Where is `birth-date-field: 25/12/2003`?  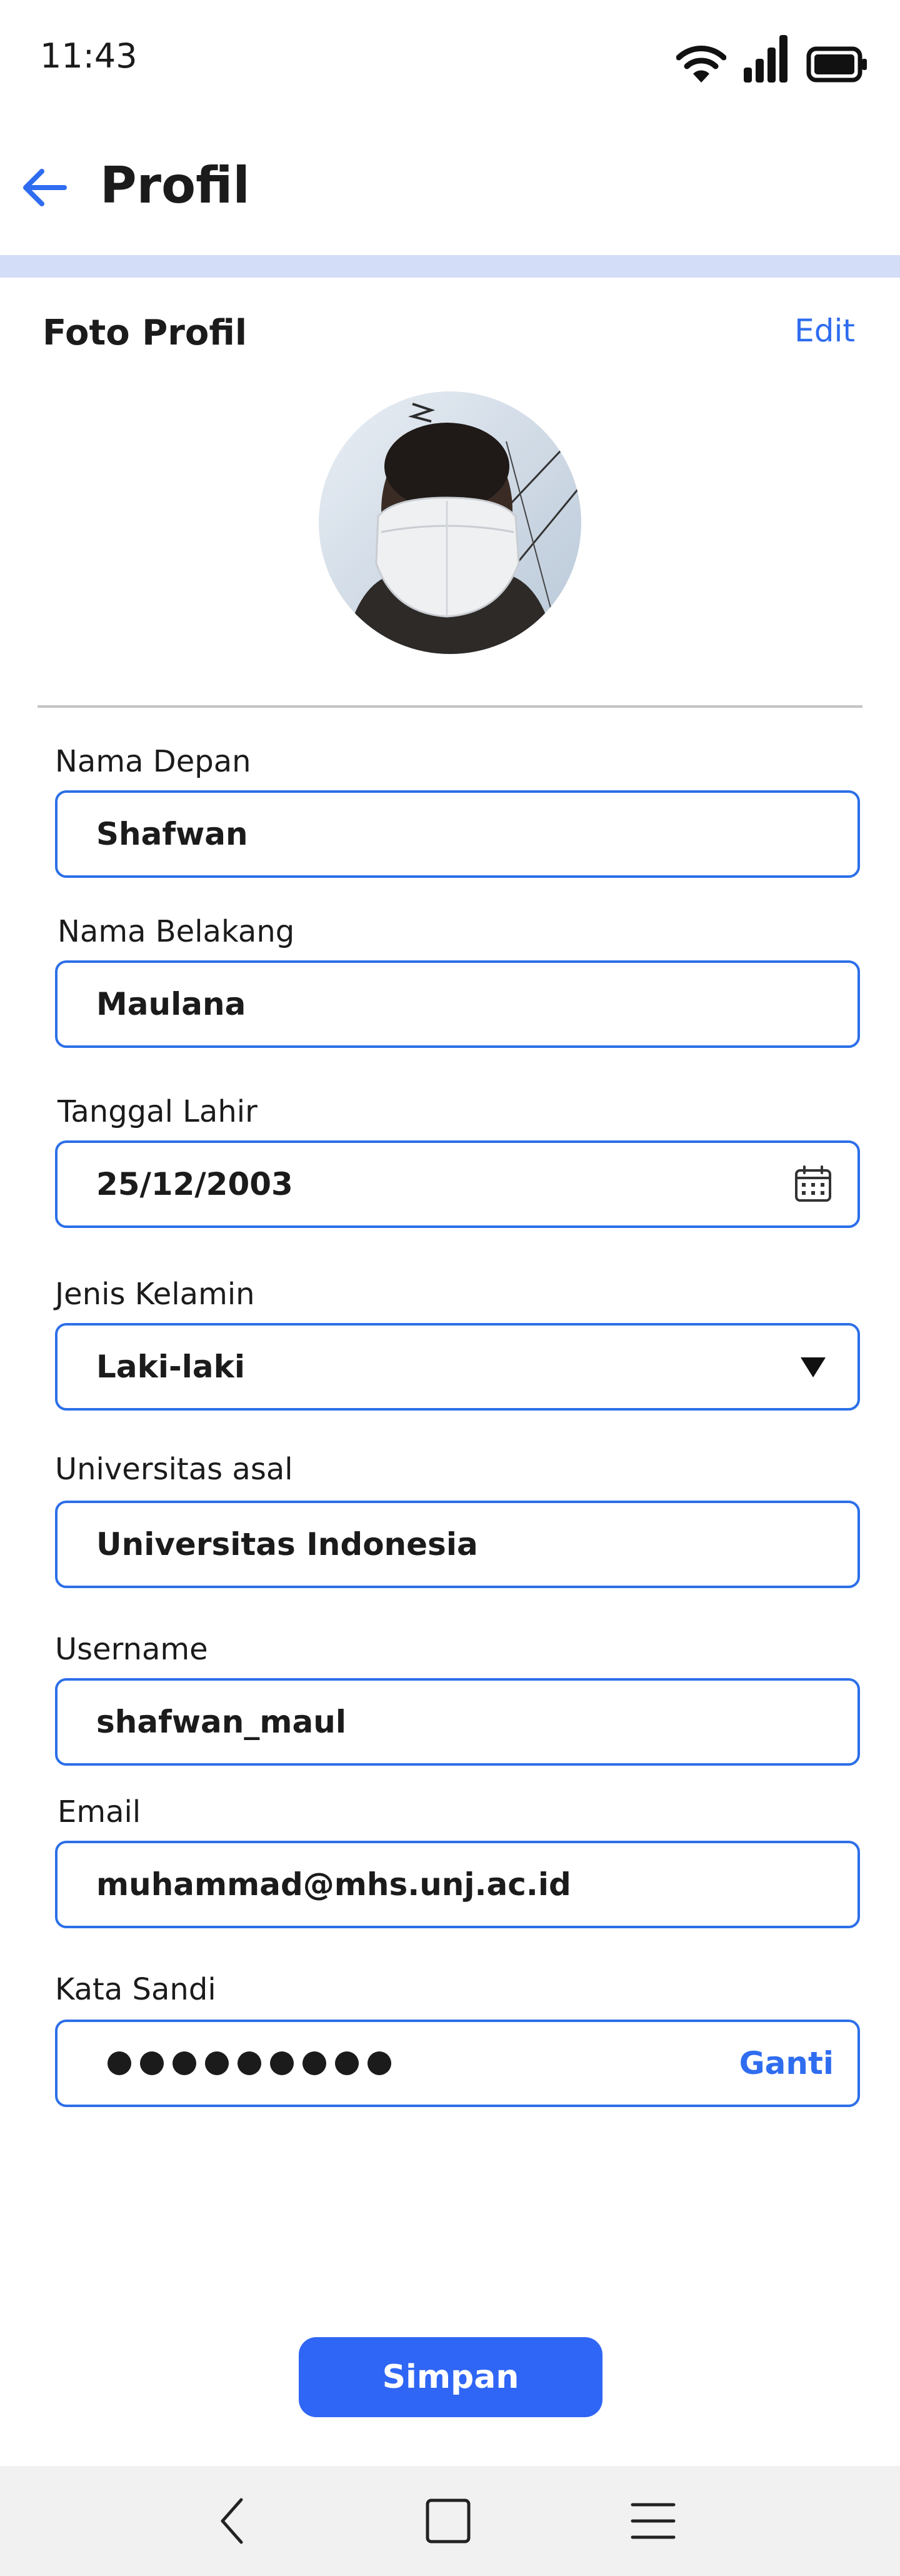 birth-date-field: 25/12/2003 is located at coordinates (457, 1184).